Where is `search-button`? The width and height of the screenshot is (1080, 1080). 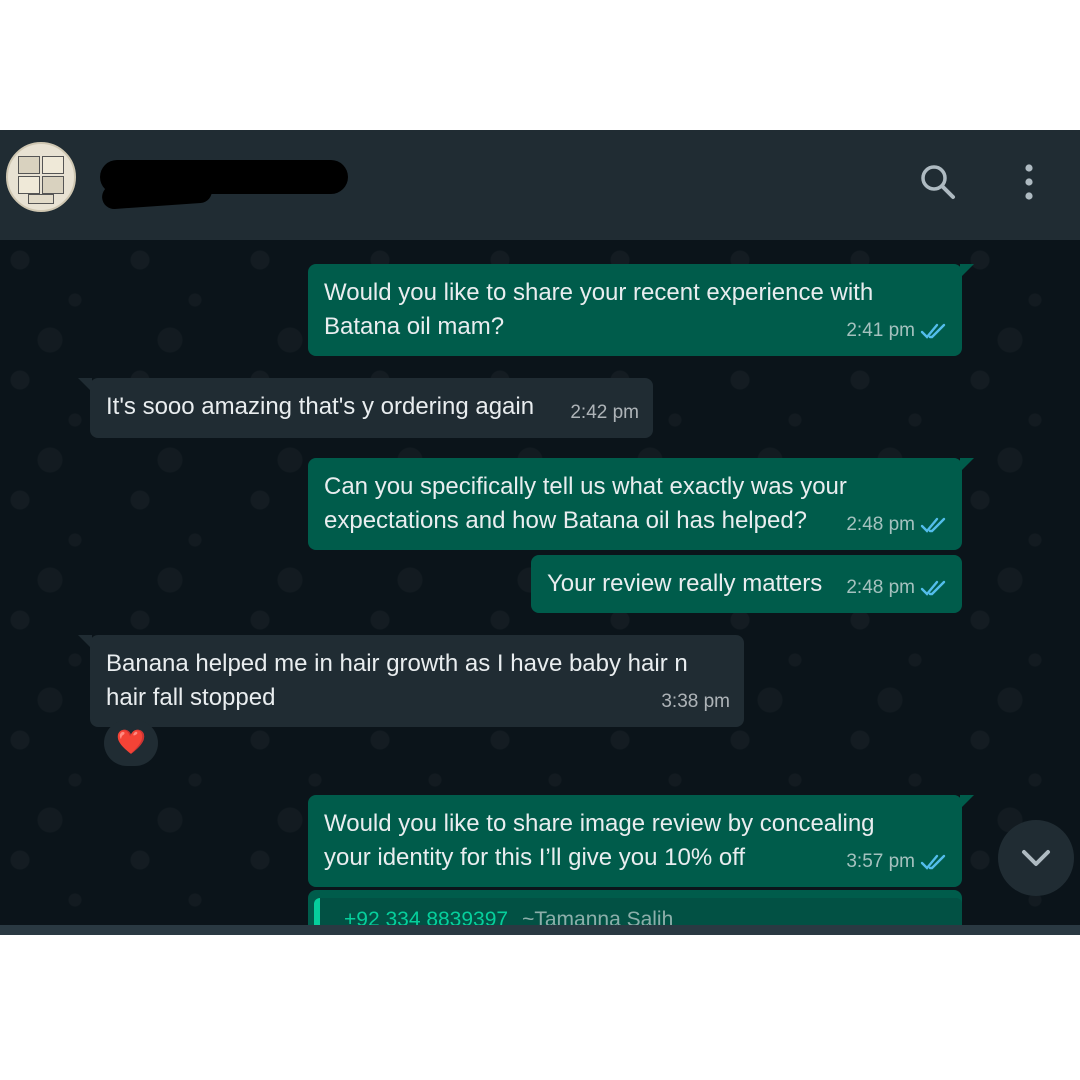
search-button is located at coordinates (938, 182).